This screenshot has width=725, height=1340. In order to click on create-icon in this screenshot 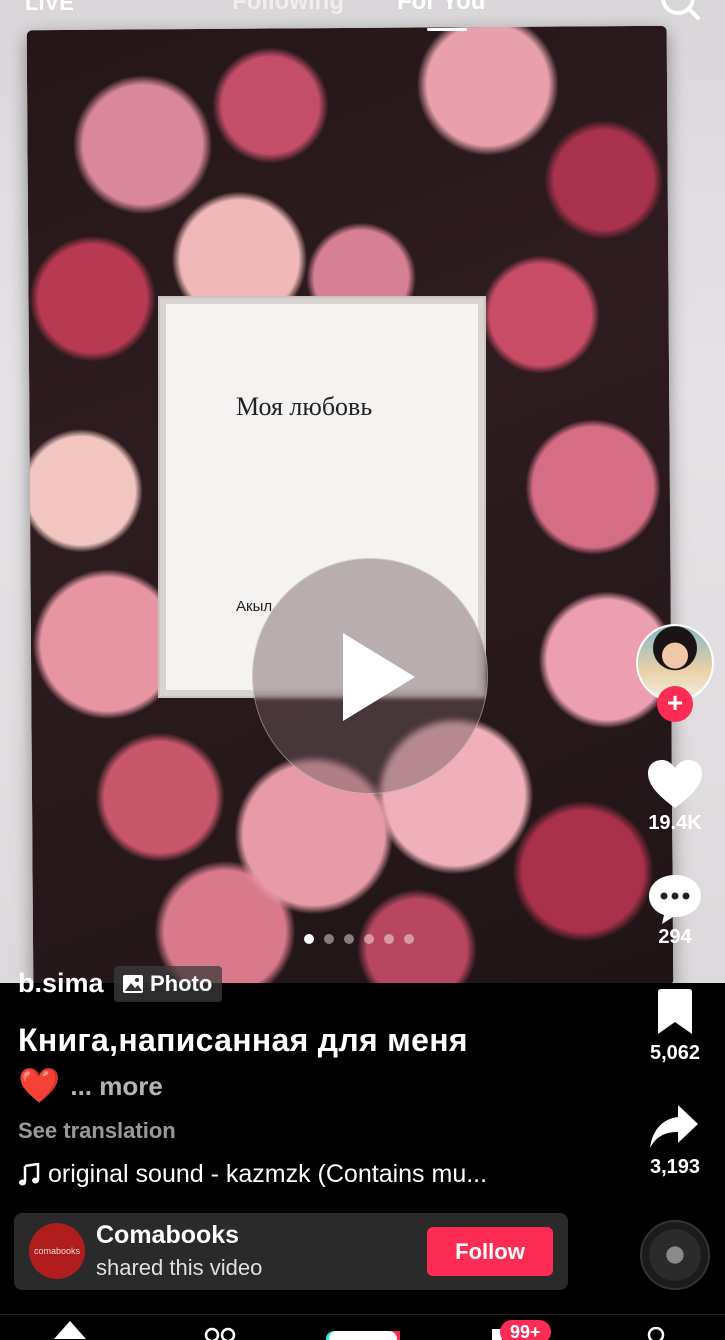, I will do `click(363, 1334)`.